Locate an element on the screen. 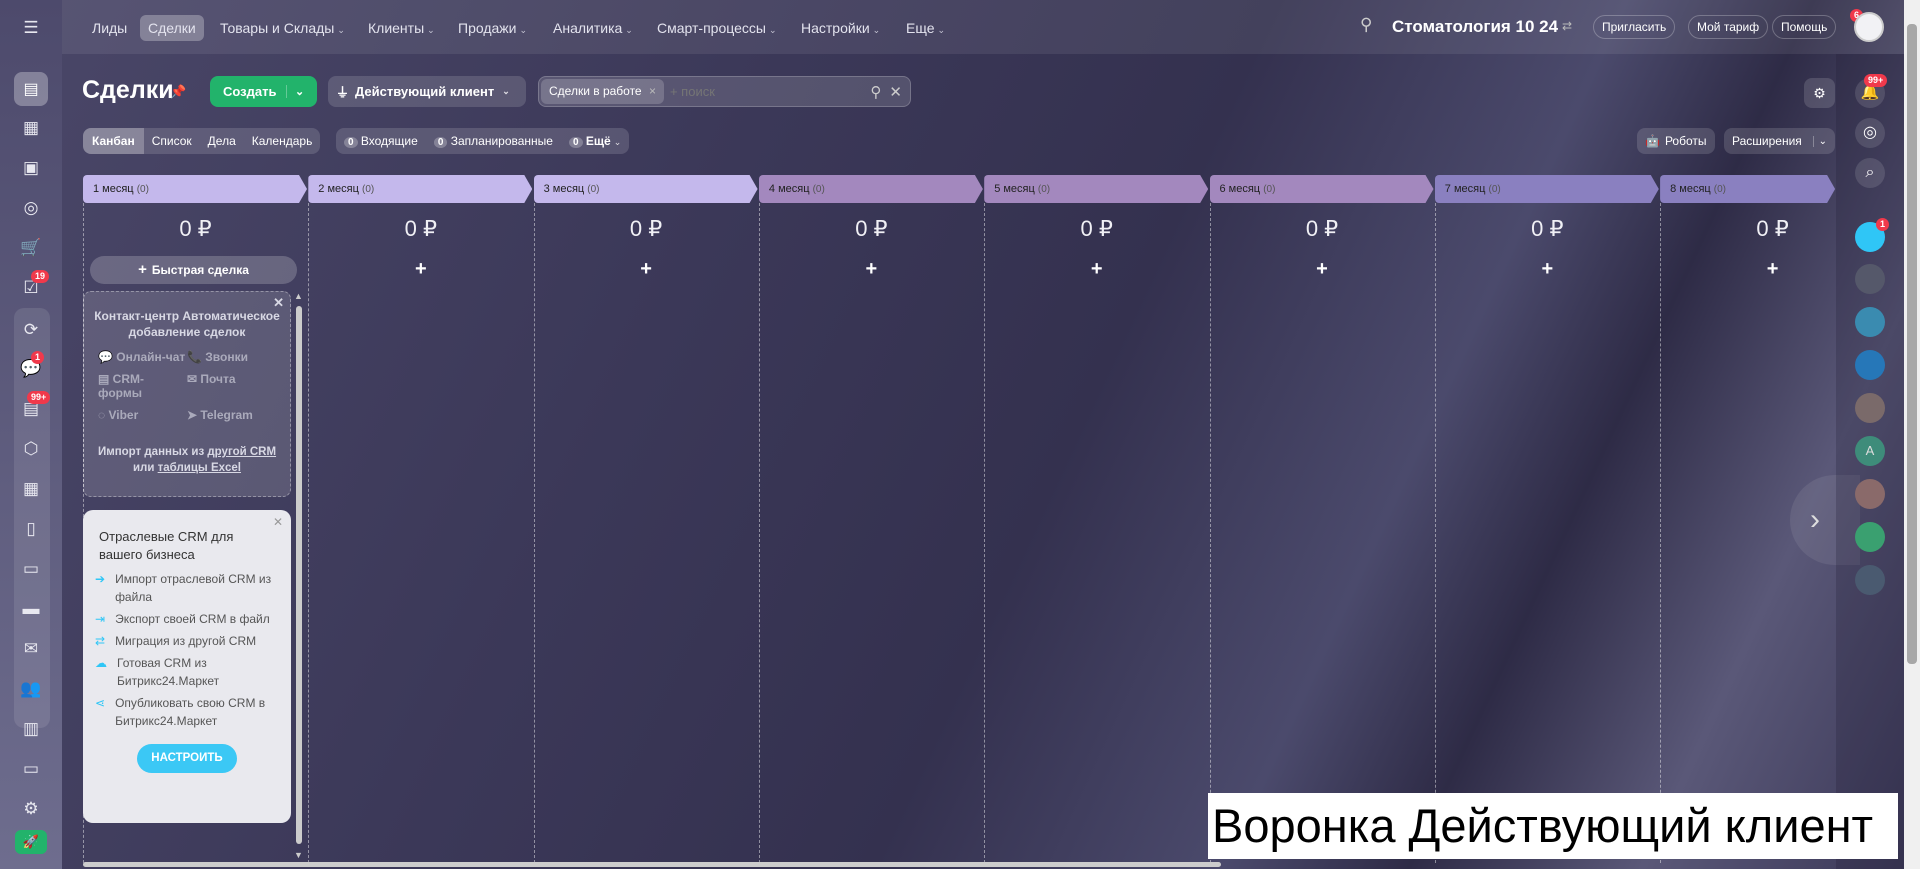 The height and width of the screenshot is (869, 1920). column-header: 5 месяц (0) is located at coordinates (1096, 189).